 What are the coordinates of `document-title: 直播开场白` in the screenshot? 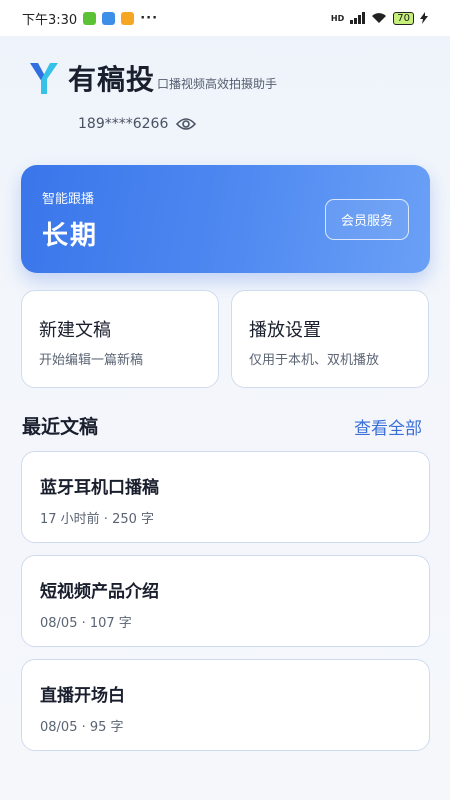 It's located at (82, 696).